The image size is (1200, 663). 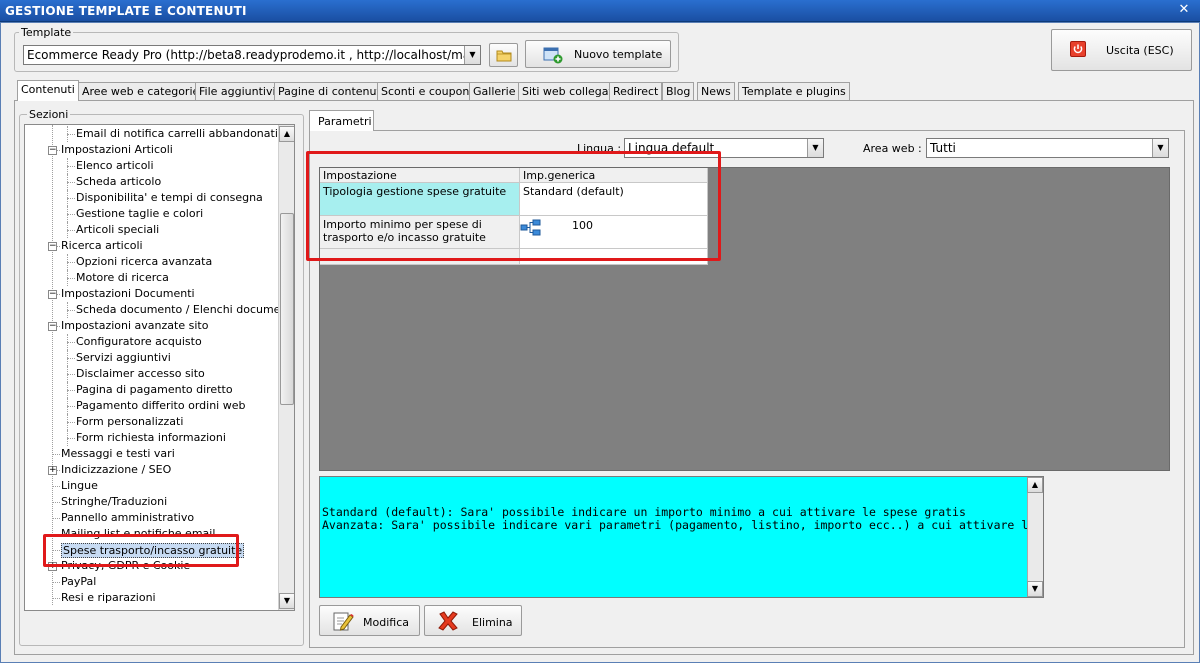 I want to click on tree-item: Form personalizzati, so click(x=151, y=422).